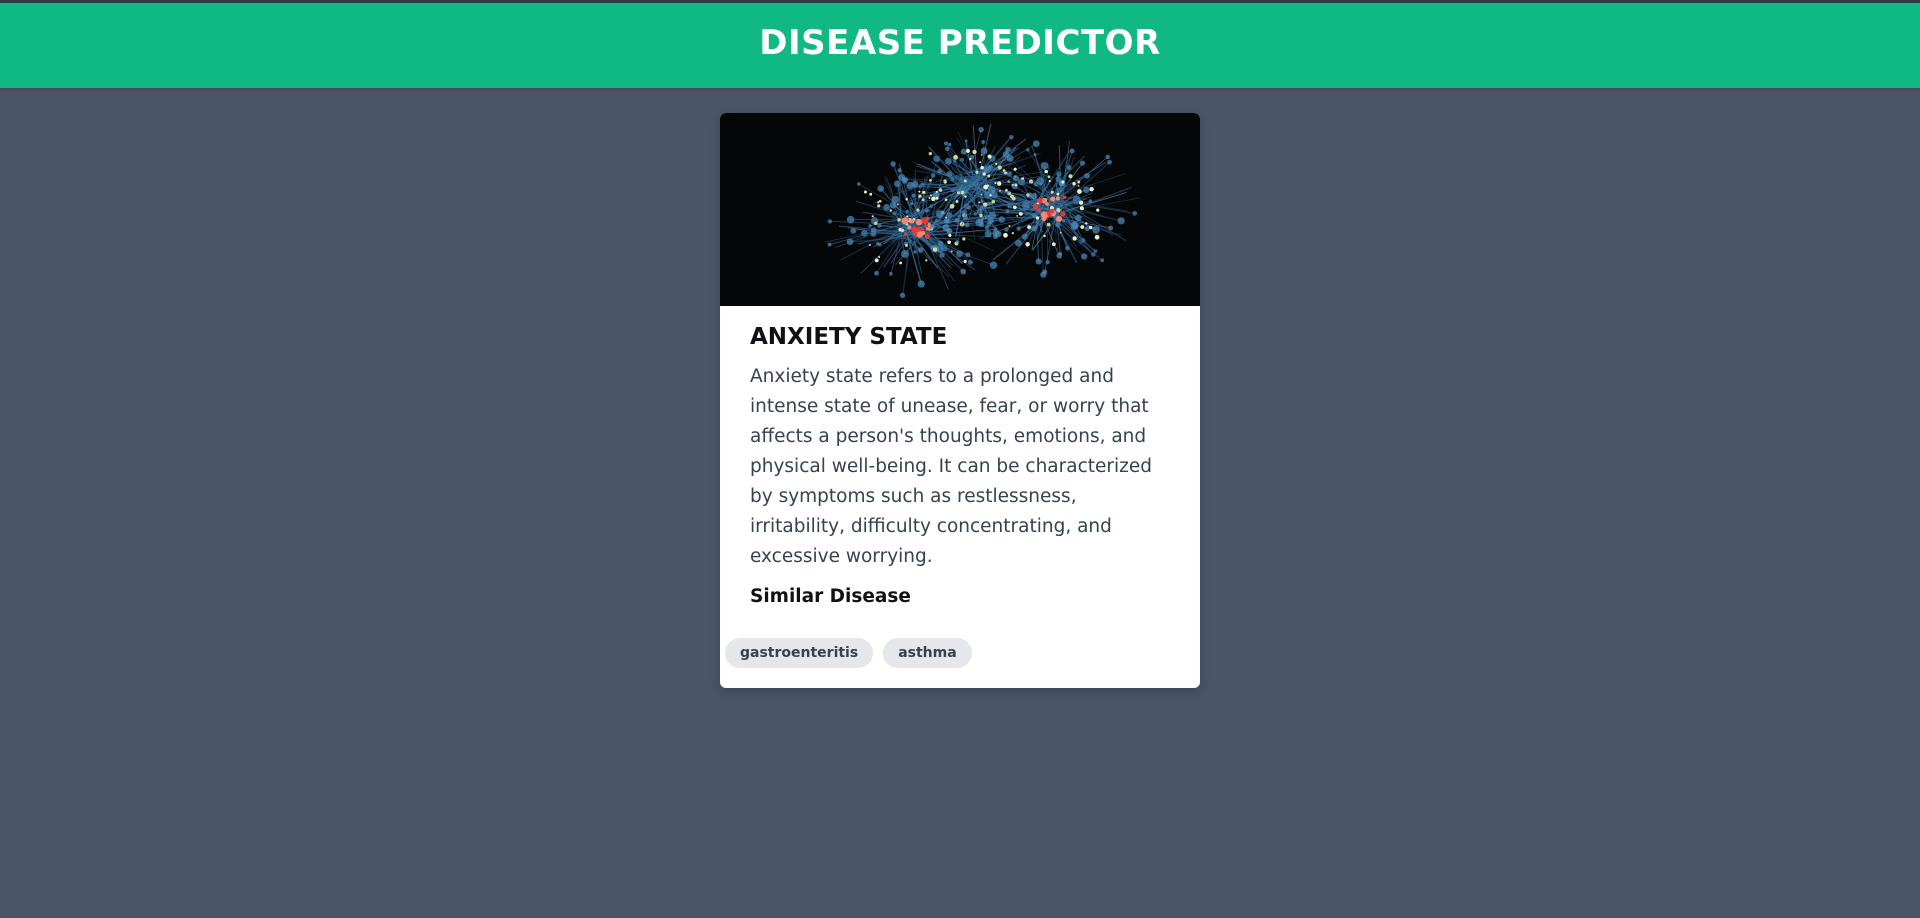  I want to click on tag-gastroenteritis: gastroenteritis, so click(799, 653).